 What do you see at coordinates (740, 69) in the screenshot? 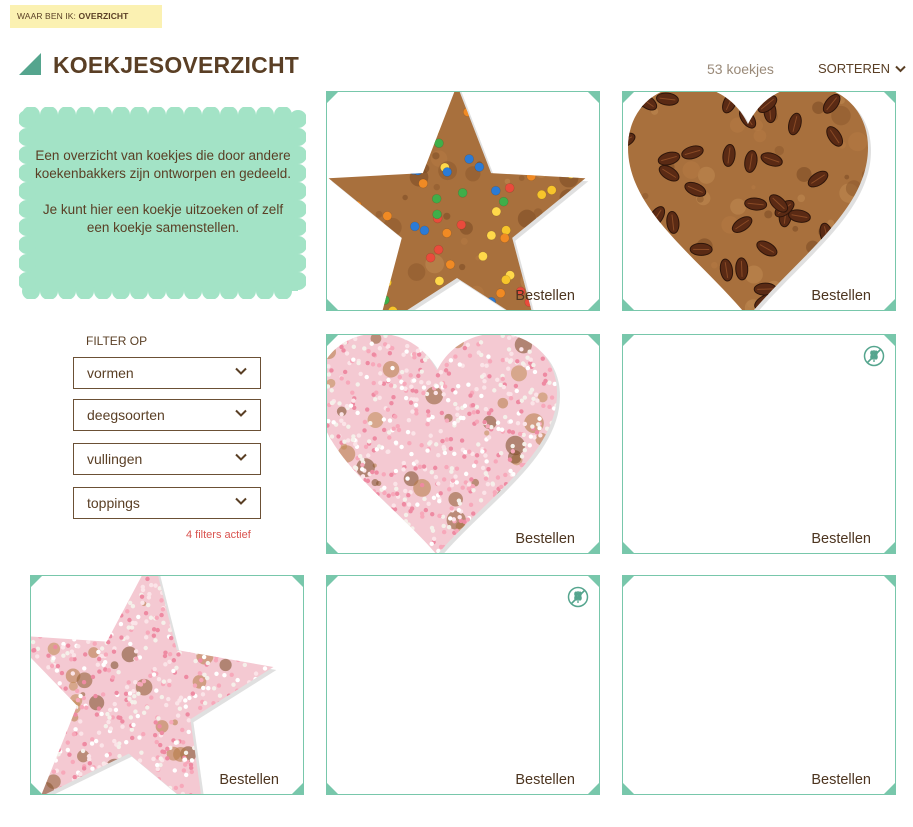
I see `cookie-count: 53 koekjes` at bounding box center [740, 69].